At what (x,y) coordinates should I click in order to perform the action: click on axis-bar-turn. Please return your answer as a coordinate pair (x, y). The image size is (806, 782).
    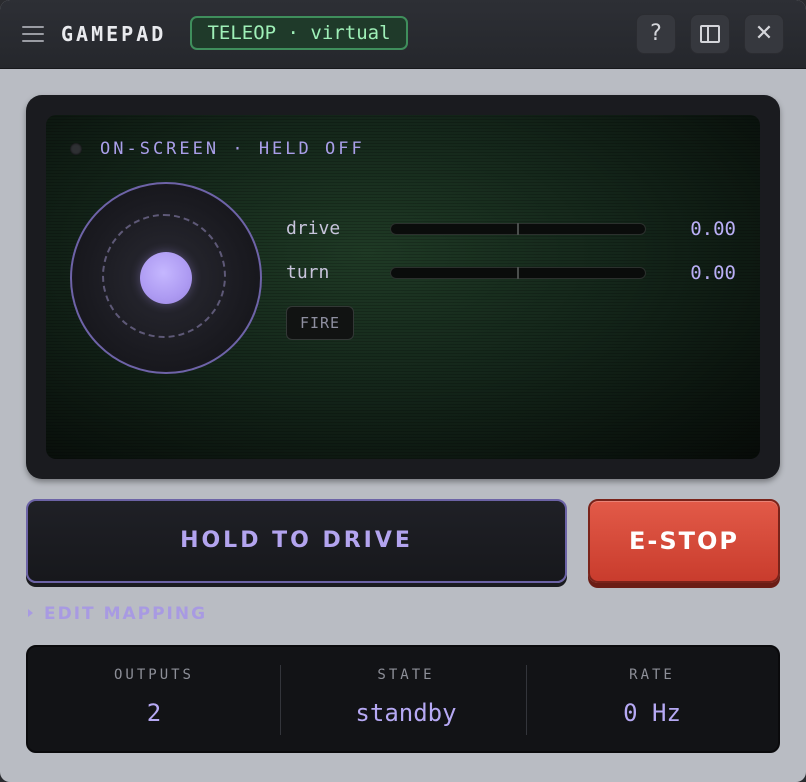
    Looking at the image, I should click on (518, 273).